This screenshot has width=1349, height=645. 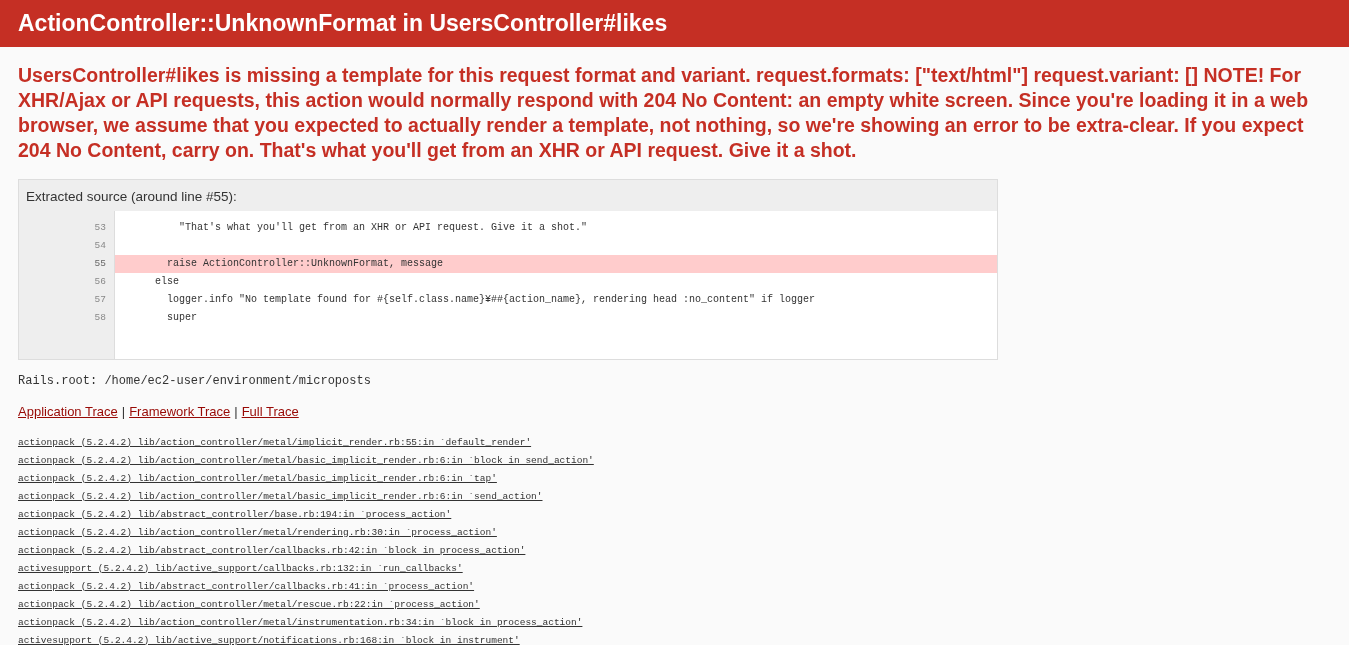 What do you see at coordinates (257, 478) in the screenshot?
I see `trace-line: actionpack (5.2.4.2) lib/action_controller/metal/basic_implicit_render.rb:6:in `tap'` at bounding box center [257, 478].